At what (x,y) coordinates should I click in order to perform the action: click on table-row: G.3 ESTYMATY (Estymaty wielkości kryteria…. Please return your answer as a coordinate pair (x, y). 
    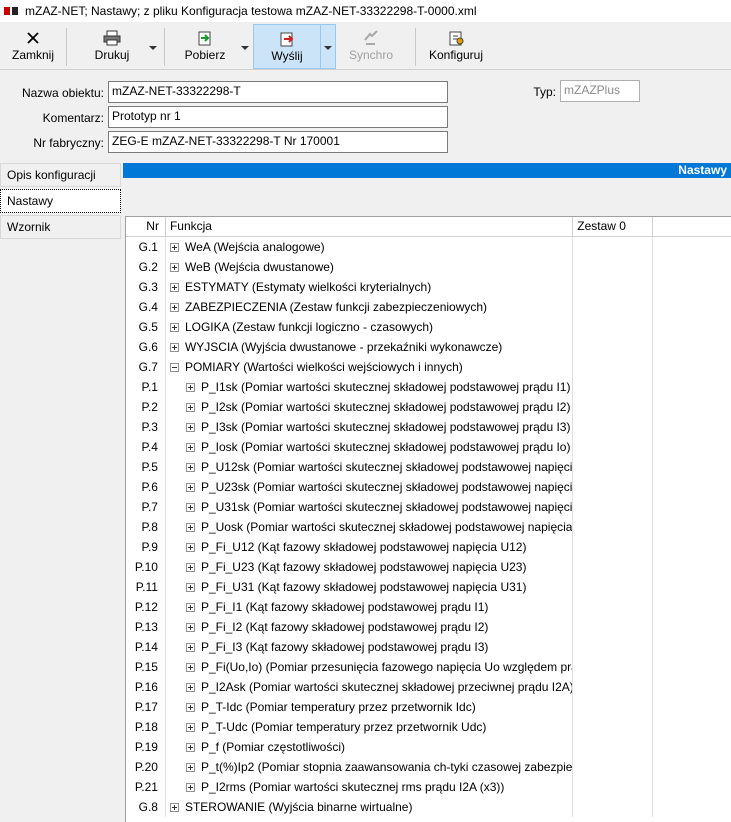
    Looking at the image, I should click on (428, 287).